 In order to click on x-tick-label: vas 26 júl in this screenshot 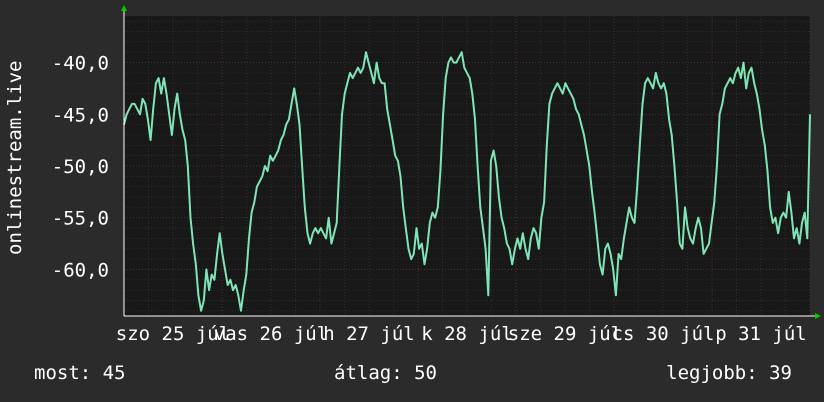, I will do `click(271, 334)`.